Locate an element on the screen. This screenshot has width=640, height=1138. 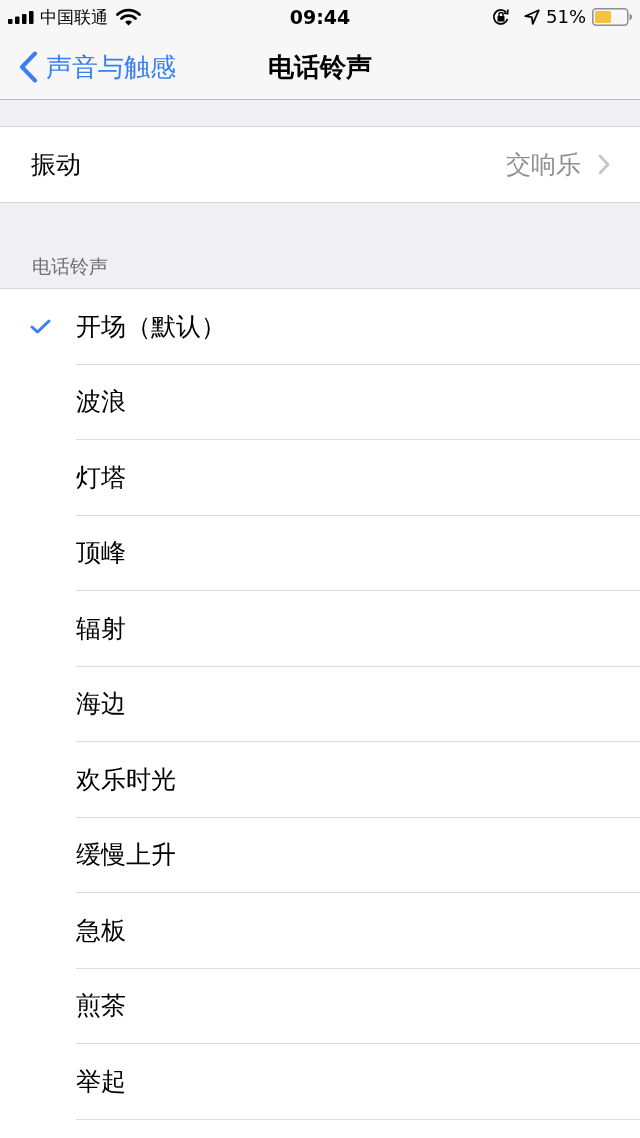
orientation-lock-icon is located at coordinates (501, 17).